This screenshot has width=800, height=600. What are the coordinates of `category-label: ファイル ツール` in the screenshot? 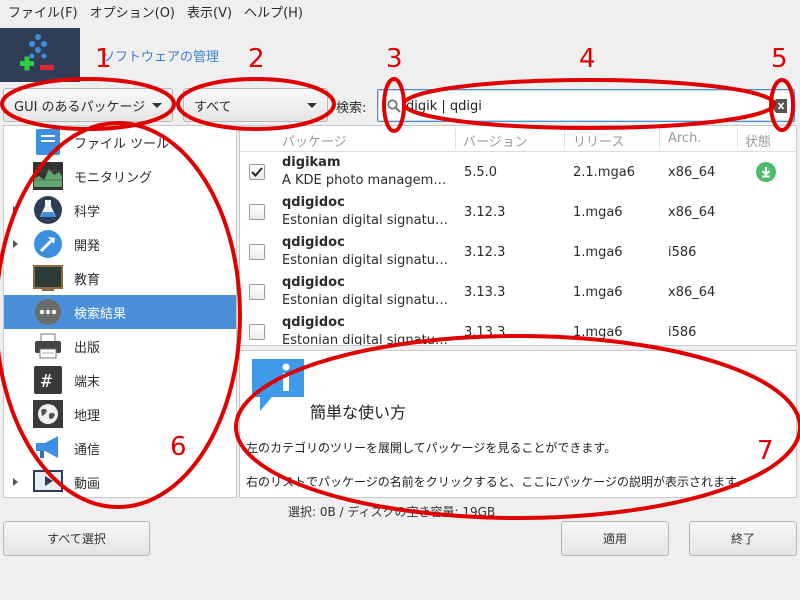 It's located at (122, 144).